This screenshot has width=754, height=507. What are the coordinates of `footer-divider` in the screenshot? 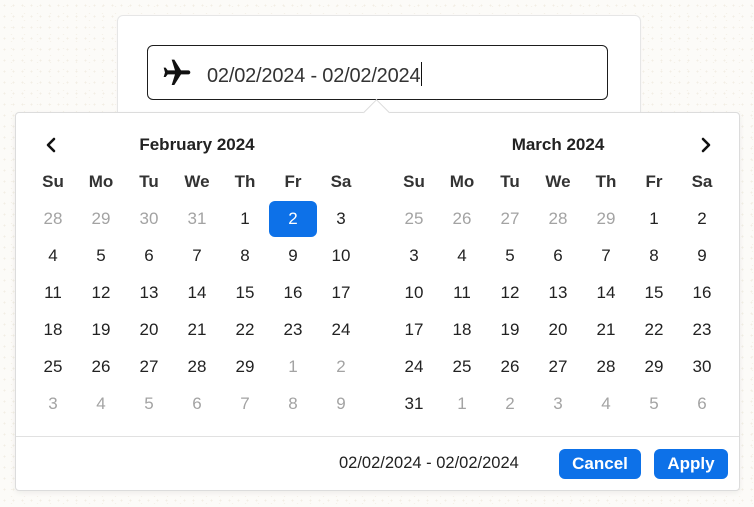 It's located at (377, 436).